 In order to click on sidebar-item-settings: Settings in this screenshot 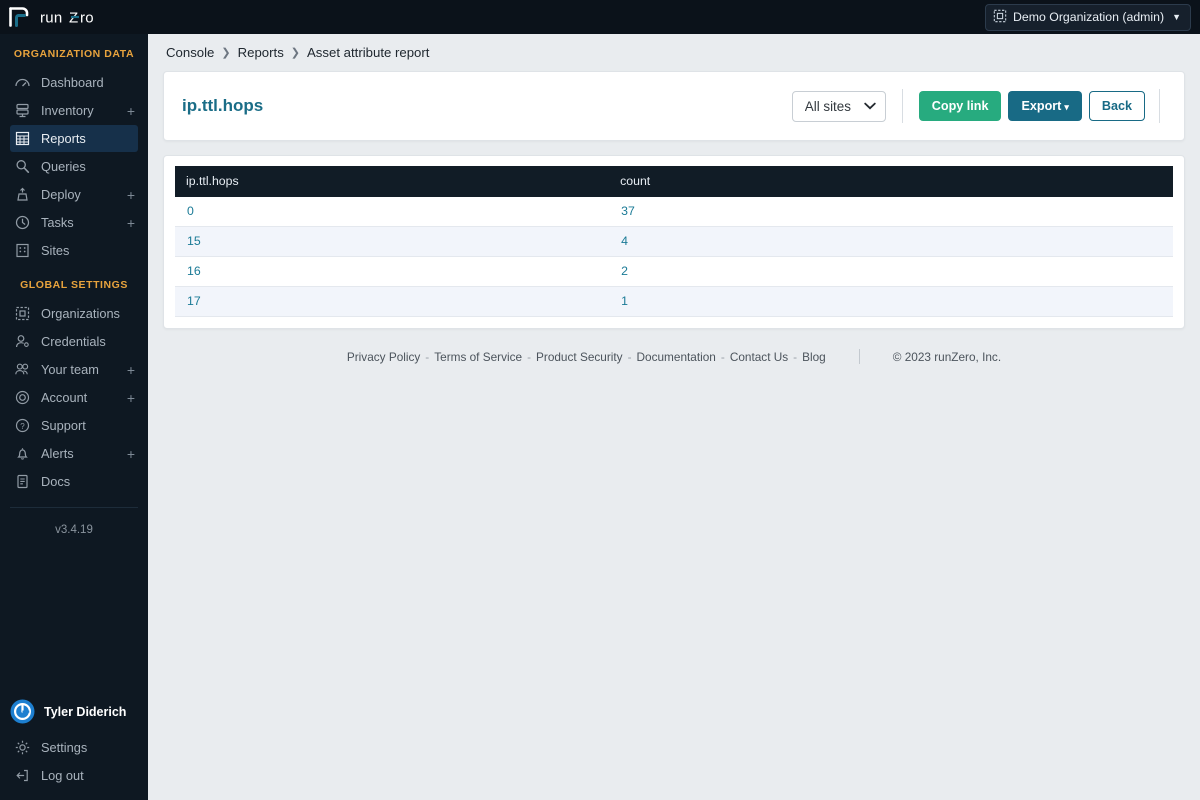, I will do `click(74, 747)`.